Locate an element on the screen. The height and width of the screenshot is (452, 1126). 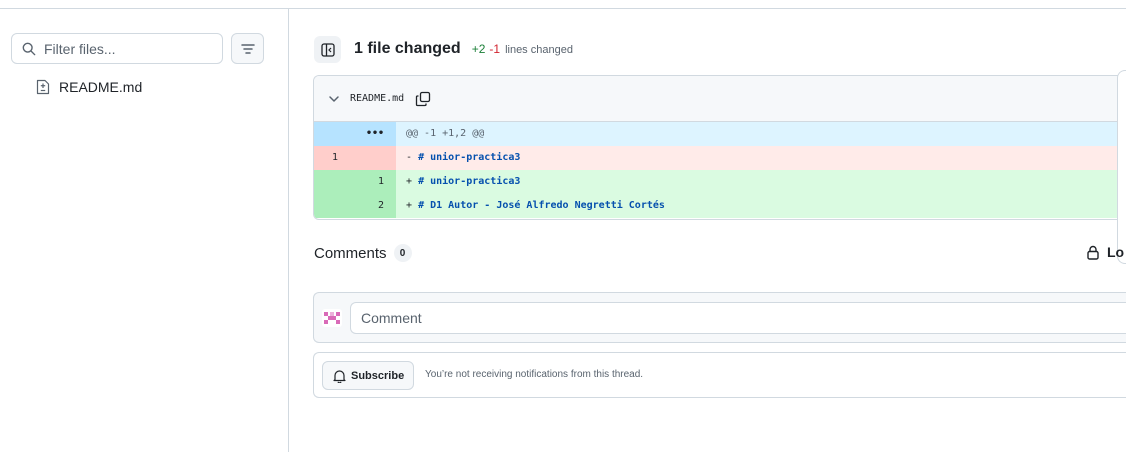
additions-count: +2 is located at coordinates (478, 49).